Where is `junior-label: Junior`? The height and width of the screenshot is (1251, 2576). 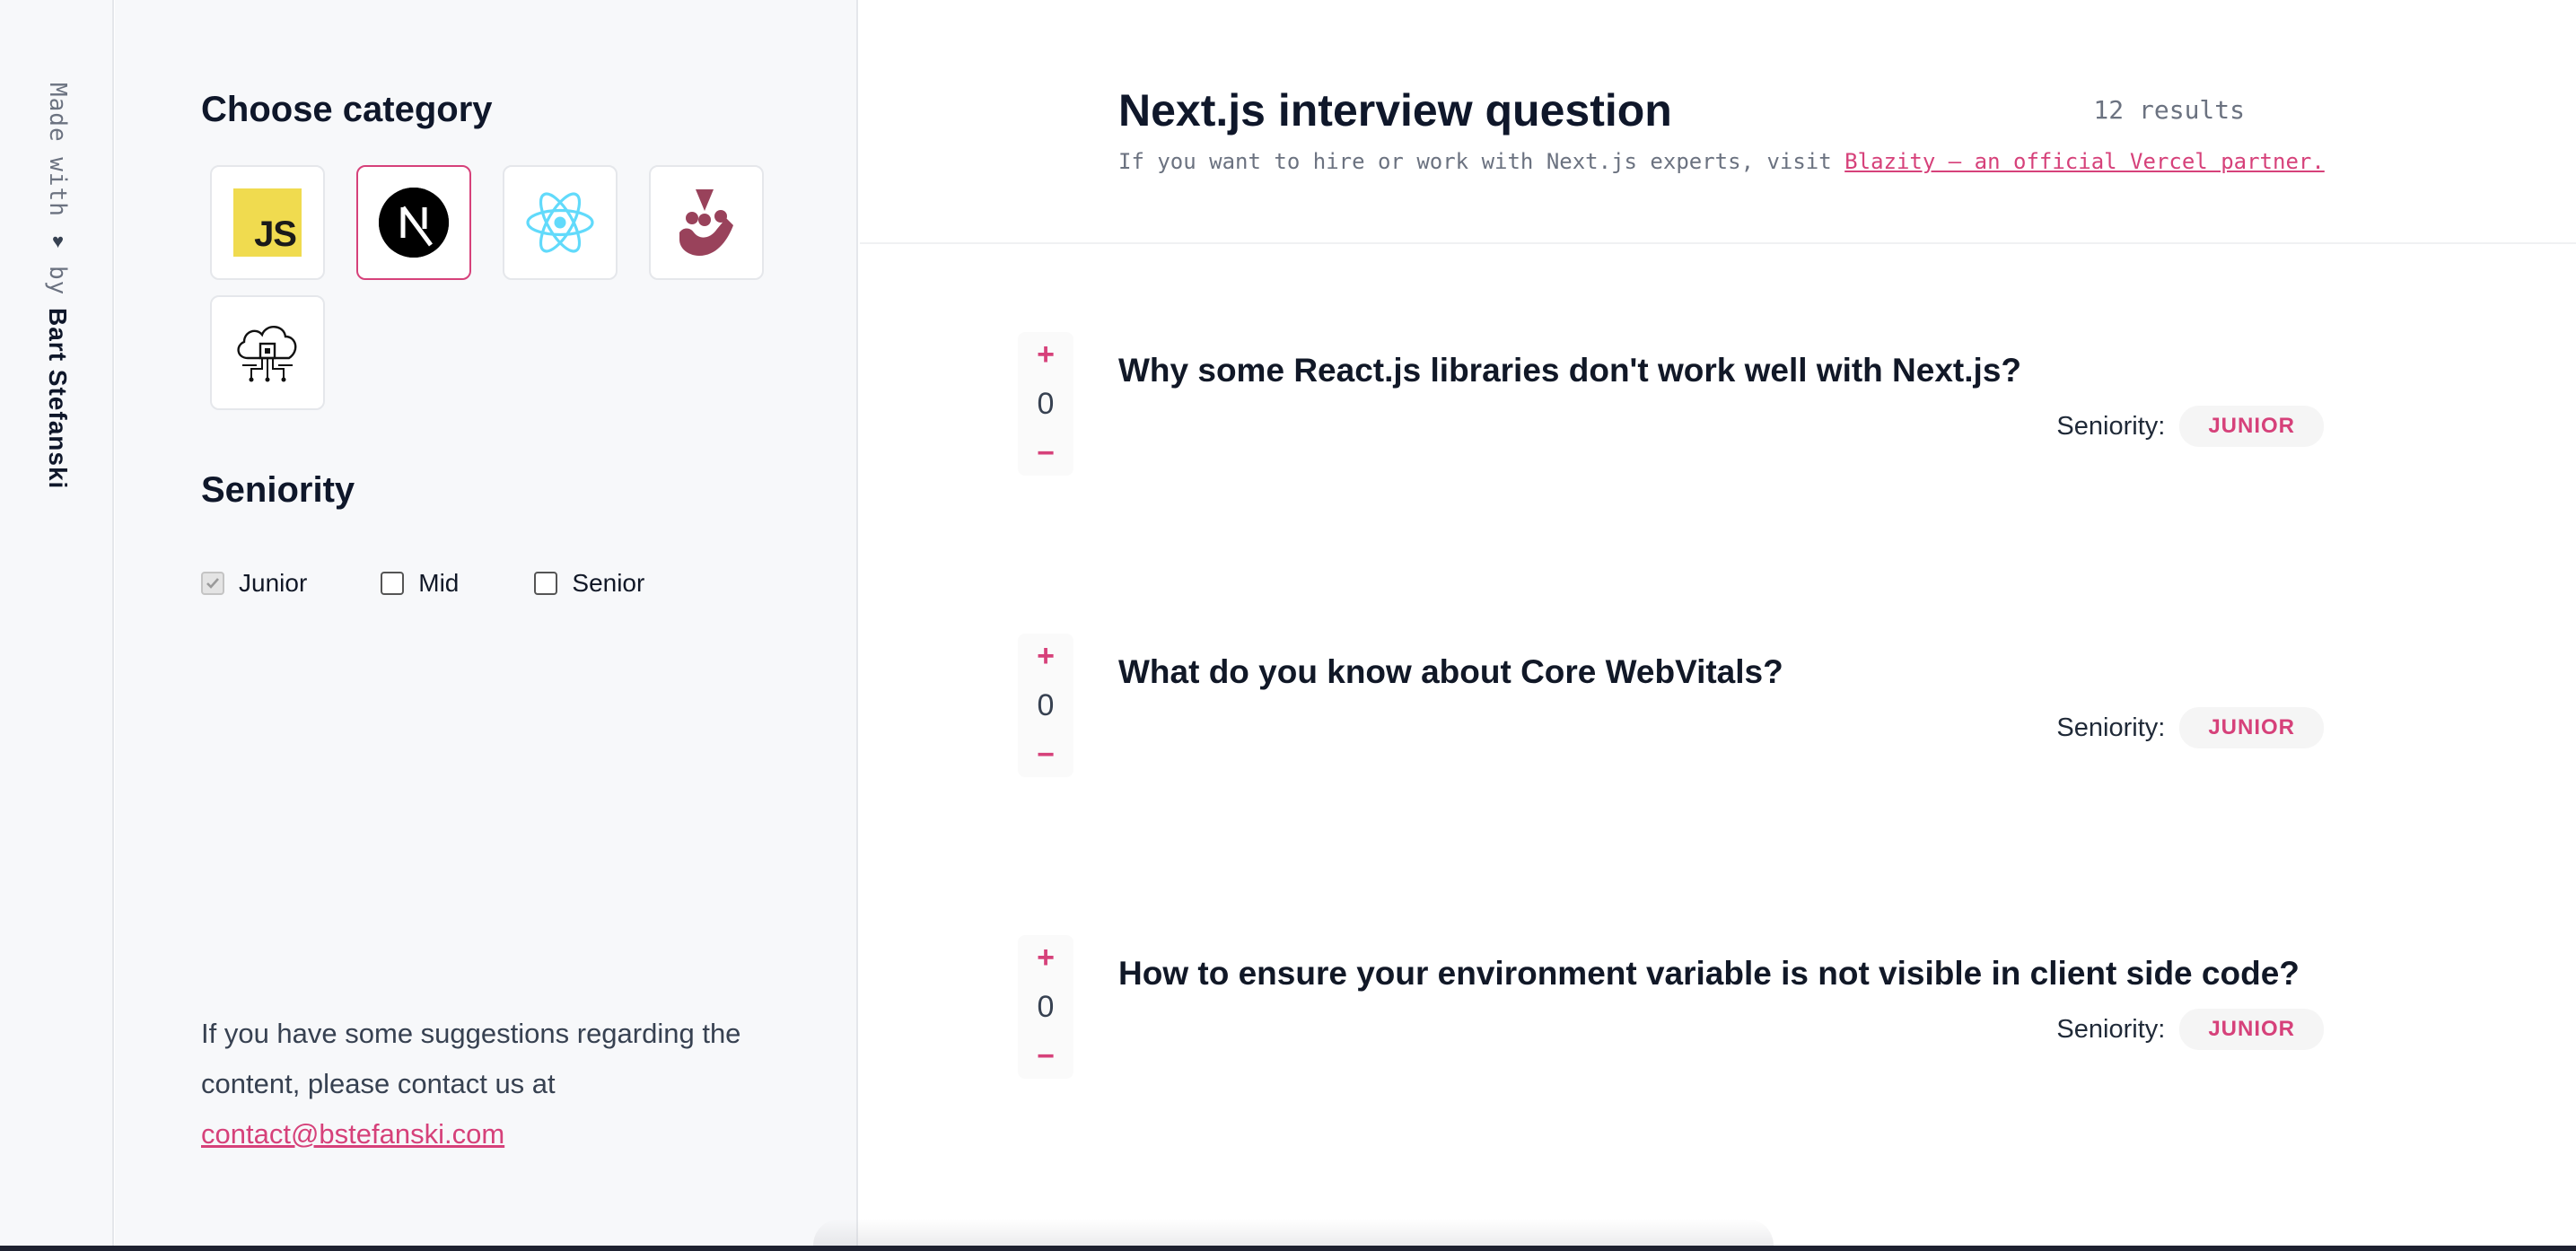
junior-label: Junior is located at coordinates (273, 583).